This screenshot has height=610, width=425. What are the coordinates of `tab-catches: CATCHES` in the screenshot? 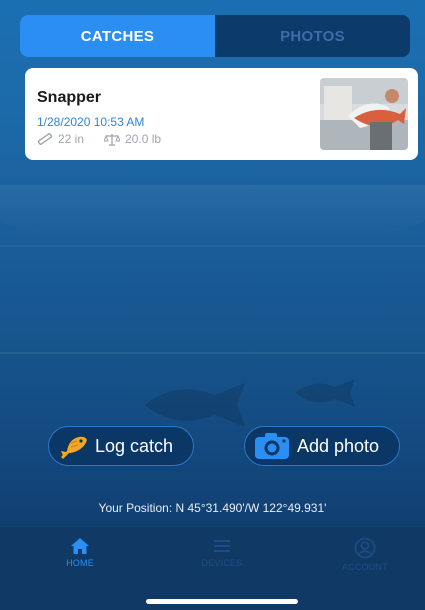 It's located at (117, 36).